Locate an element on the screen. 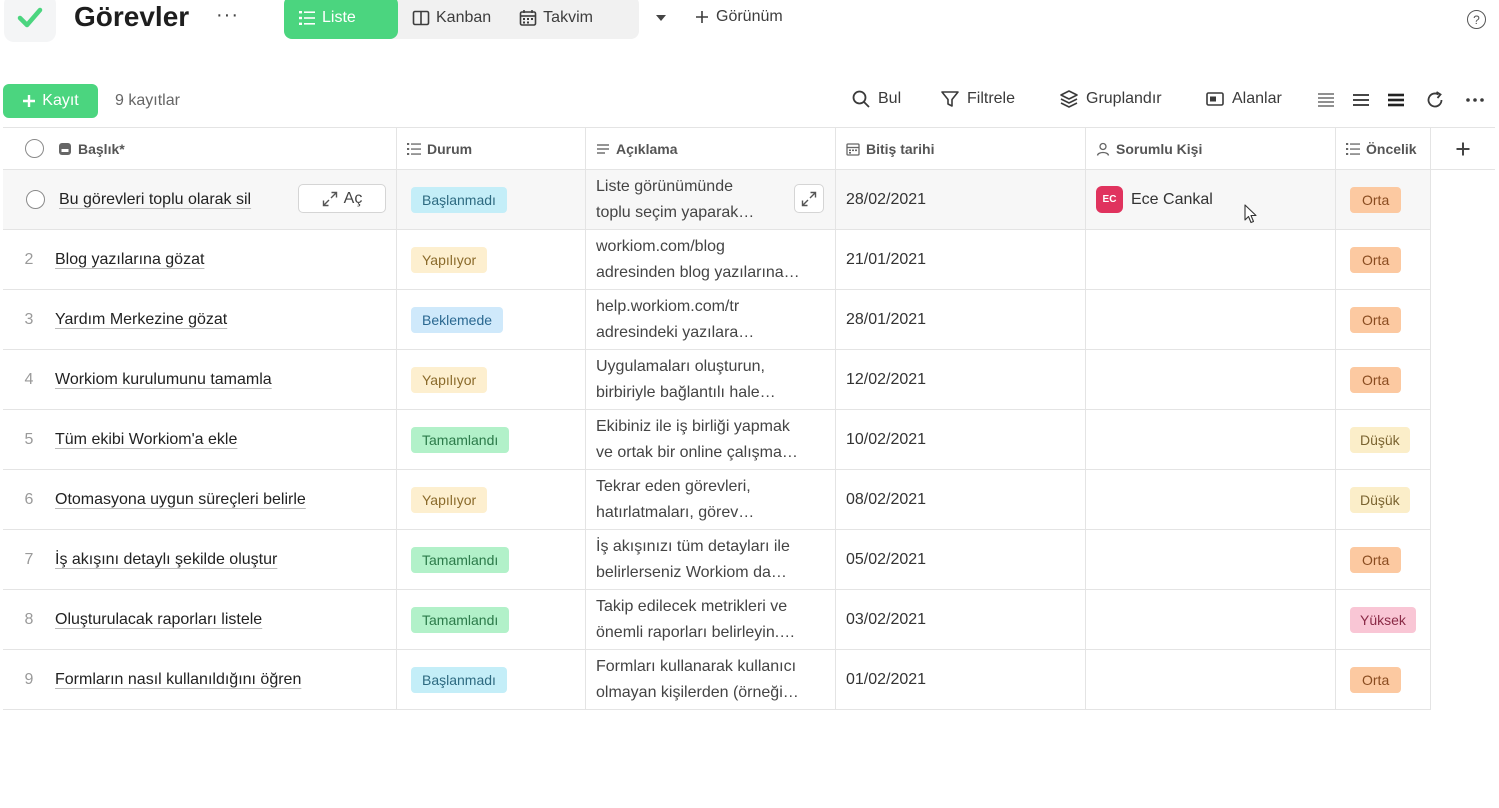 This screenshot has height=808, width=1499. find-button: Bul is located at coordinates (876, 99).